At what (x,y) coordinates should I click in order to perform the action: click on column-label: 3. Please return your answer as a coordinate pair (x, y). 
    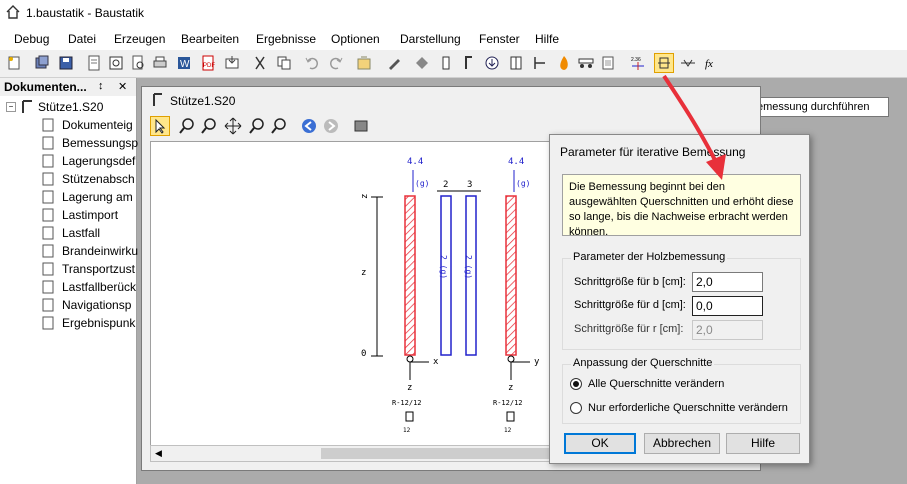
    Looking at the image, I should click on (469, 185).